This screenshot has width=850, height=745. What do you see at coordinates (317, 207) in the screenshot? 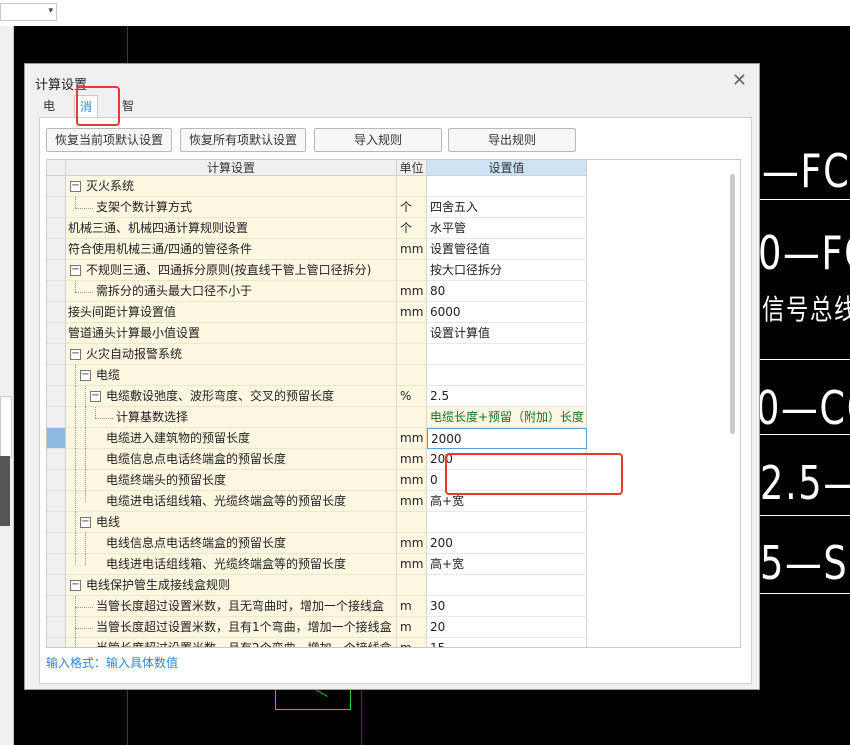
I see `table-row: 支架个数计算方式 个 四舍五入` at bounding box center [317, 207].